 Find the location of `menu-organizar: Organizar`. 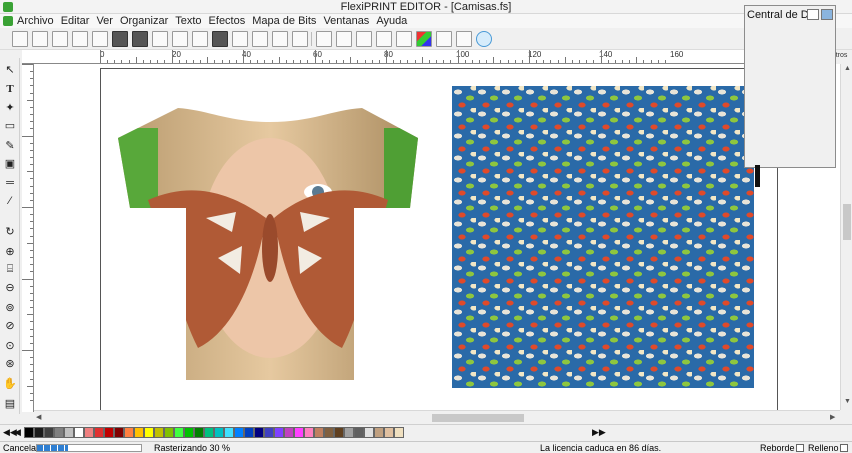

menu-organizar: Organizar is located at coordinates (144, 21).